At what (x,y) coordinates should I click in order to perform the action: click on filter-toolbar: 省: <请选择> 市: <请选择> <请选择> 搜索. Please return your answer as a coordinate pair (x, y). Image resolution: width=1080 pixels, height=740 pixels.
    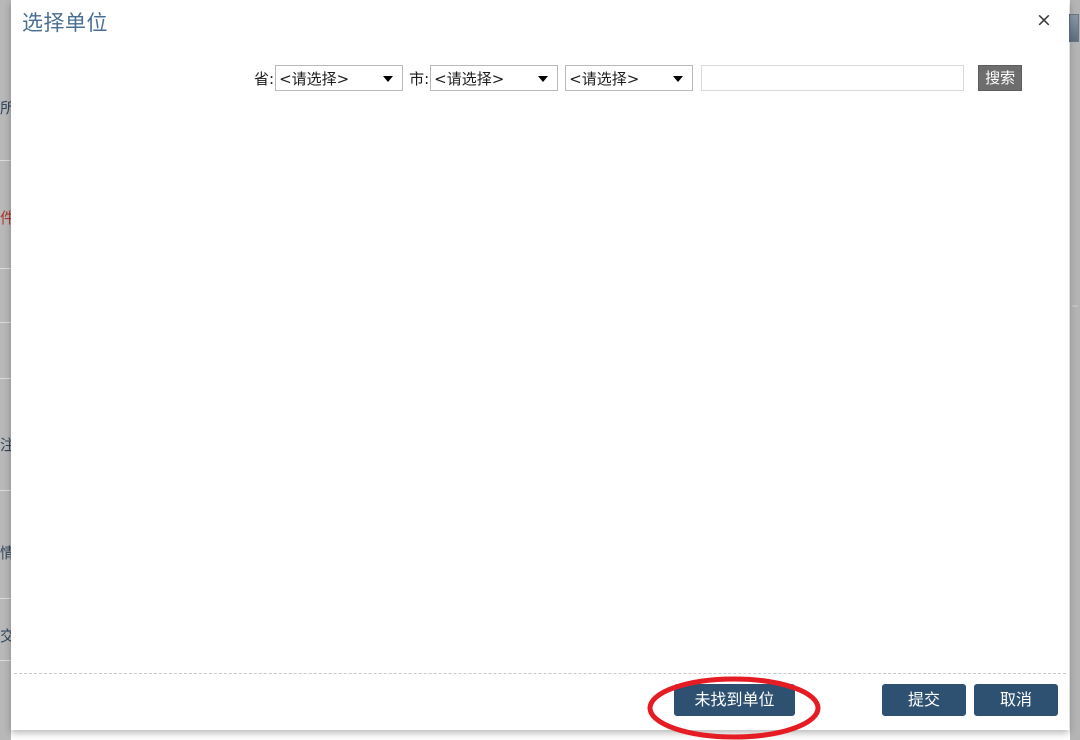
    Looking at the image, I should click on (540, 78).